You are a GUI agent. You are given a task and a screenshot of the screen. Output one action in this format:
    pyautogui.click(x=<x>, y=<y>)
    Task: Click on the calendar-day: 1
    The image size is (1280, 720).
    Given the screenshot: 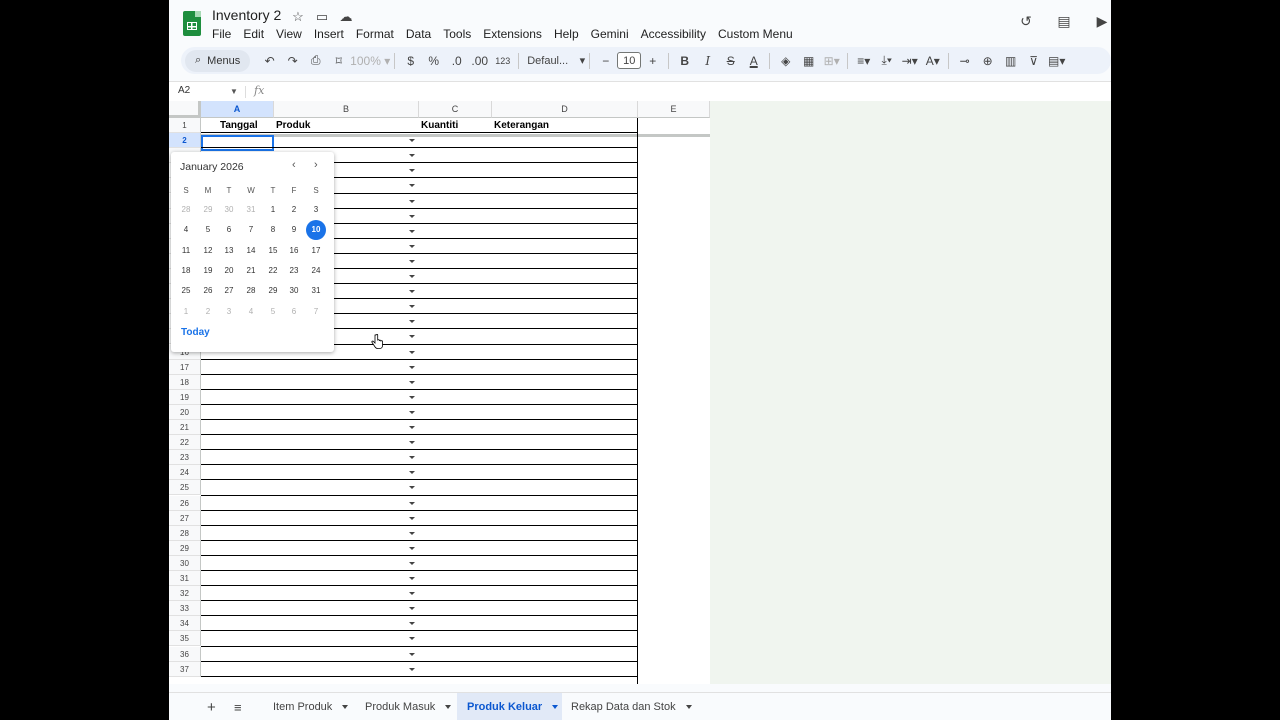 What is the action you would take?
    pyautogui.click(x=273, y=210)
    